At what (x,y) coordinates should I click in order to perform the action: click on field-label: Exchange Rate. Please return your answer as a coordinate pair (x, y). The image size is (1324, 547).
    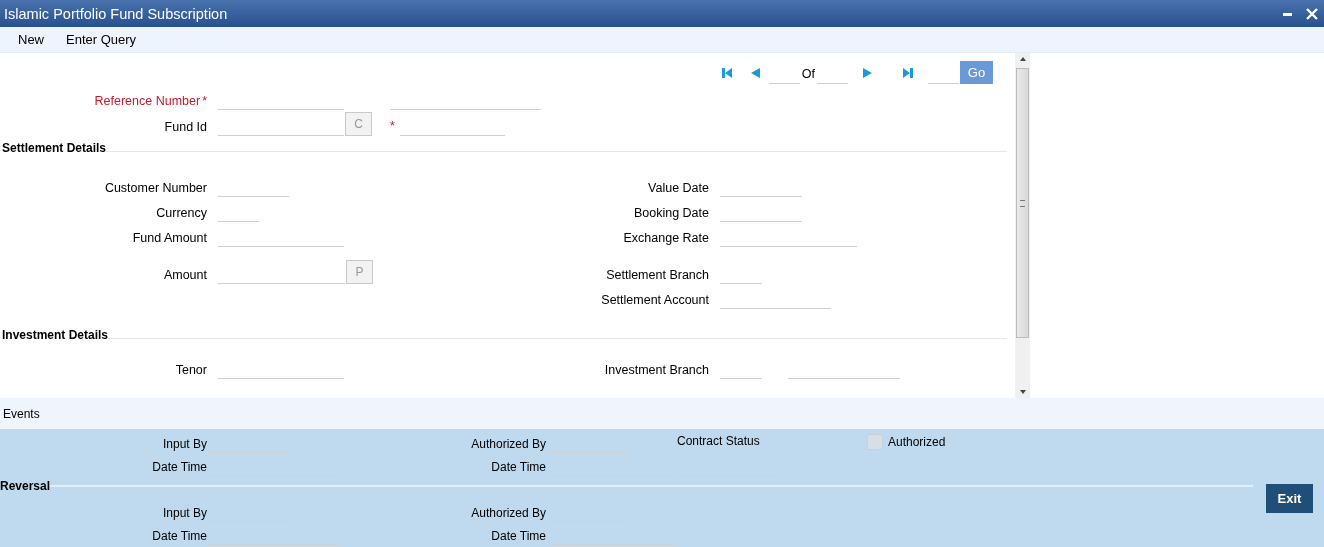
    Looking at the image, I should click on (666, 238).